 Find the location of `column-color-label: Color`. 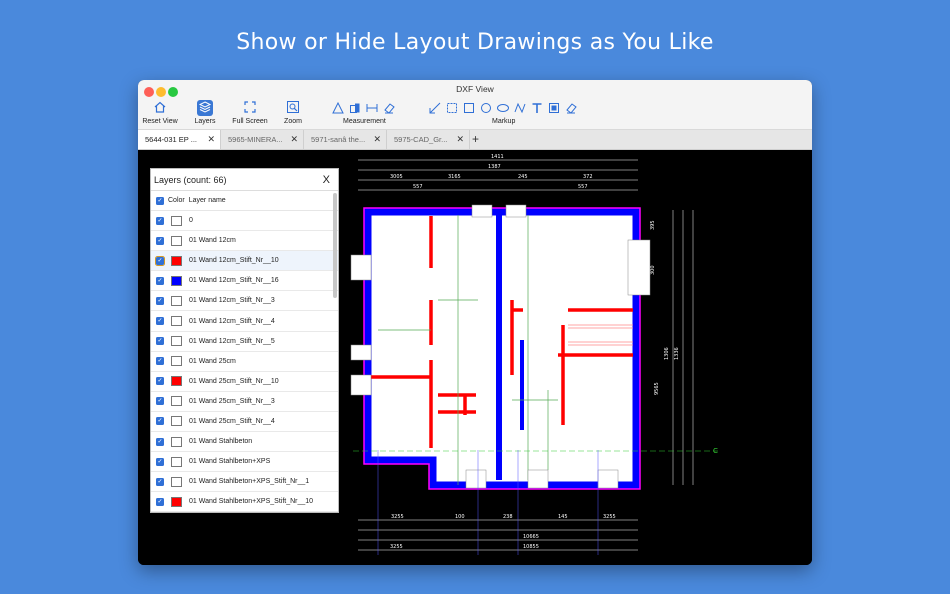

column-color-label: Color is located at coordinates (176, 200).